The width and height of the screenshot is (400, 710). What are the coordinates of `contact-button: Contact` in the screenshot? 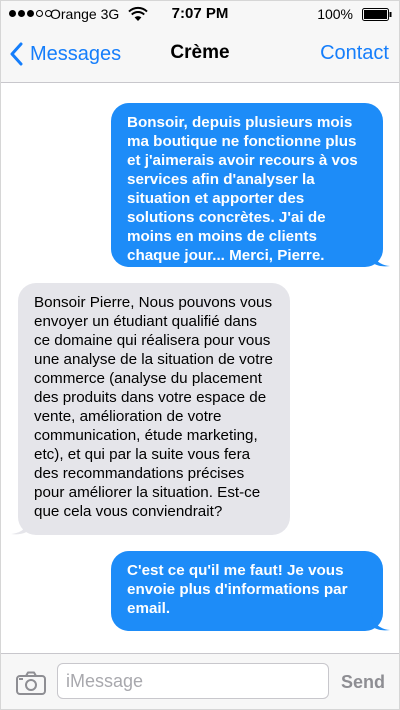 It's located at (354, 53).